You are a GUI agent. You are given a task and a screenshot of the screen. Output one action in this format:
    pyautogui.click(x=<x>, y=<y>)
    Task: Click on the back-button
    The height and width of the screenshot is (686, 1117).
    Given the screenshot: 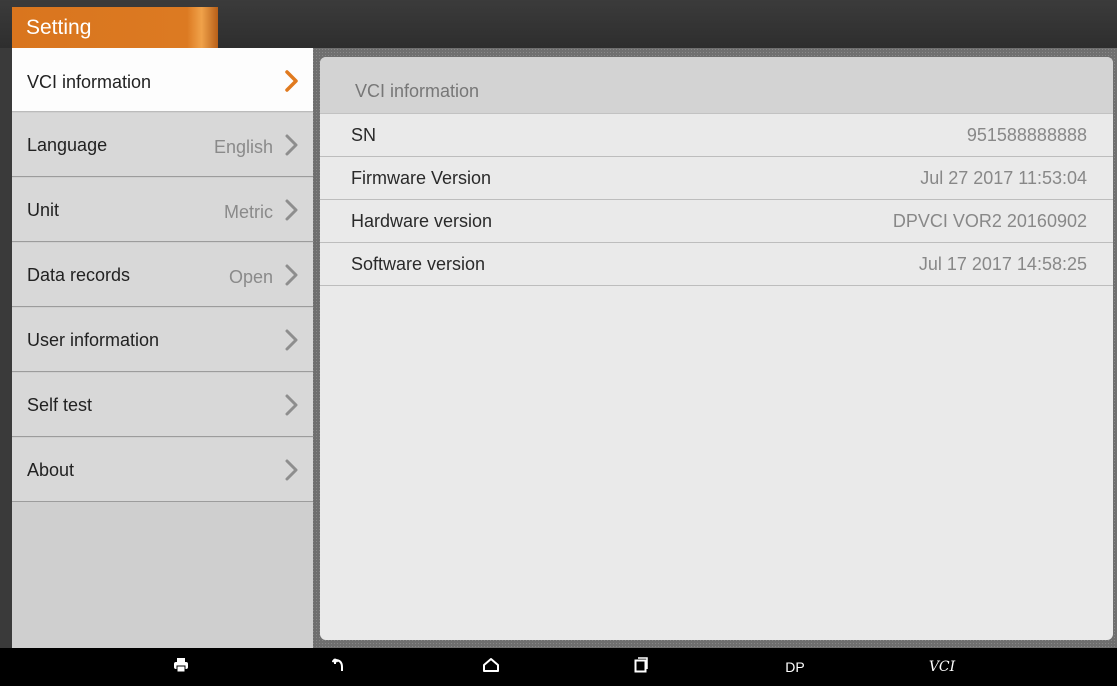 What is the action you would take?
    pyautogui.click(x=339, y=667)
    